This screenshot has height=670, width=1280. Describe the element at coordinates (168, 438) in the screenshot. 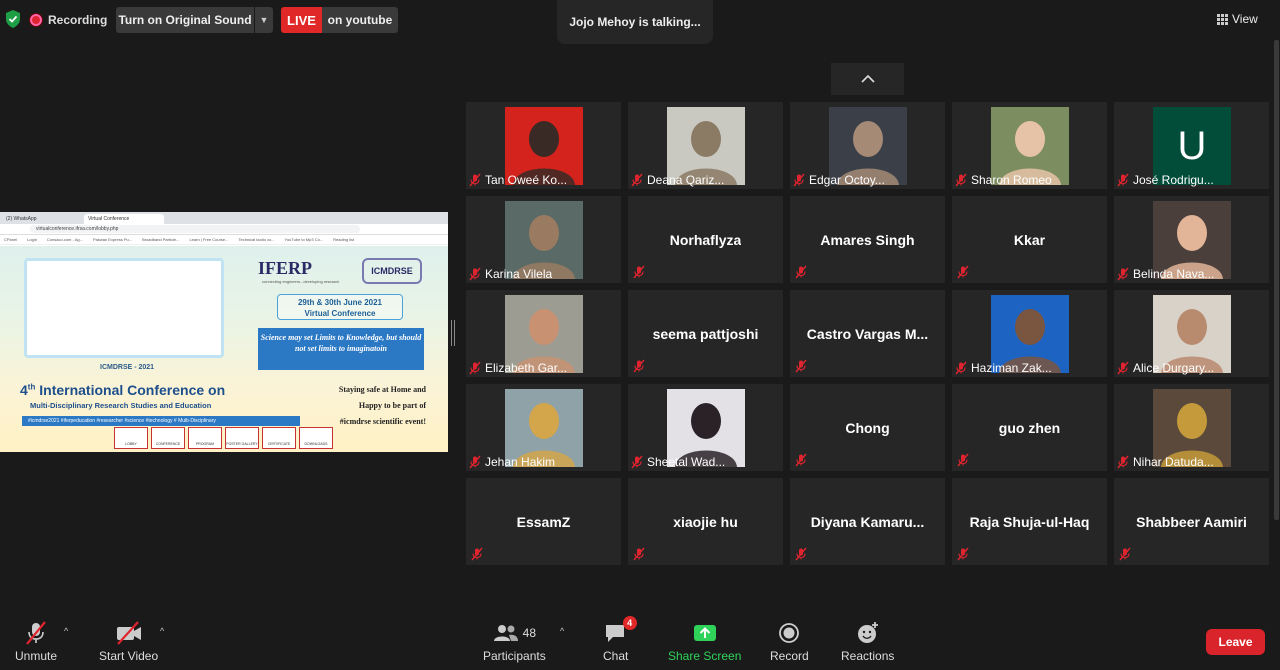

I see `poster-conference-button: CONFERENCE` at that location.